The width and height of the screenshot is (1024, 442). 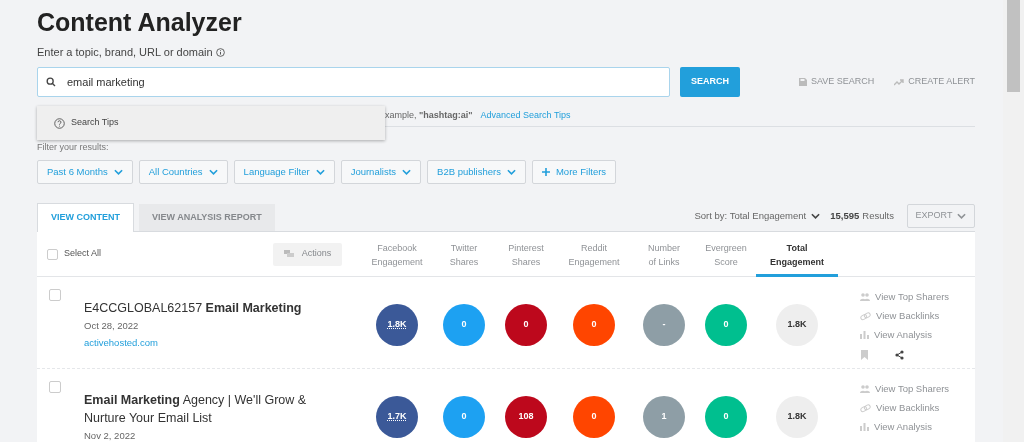 I want to click on article-date: Oct 28, 2022, so click(x=112, y=326).